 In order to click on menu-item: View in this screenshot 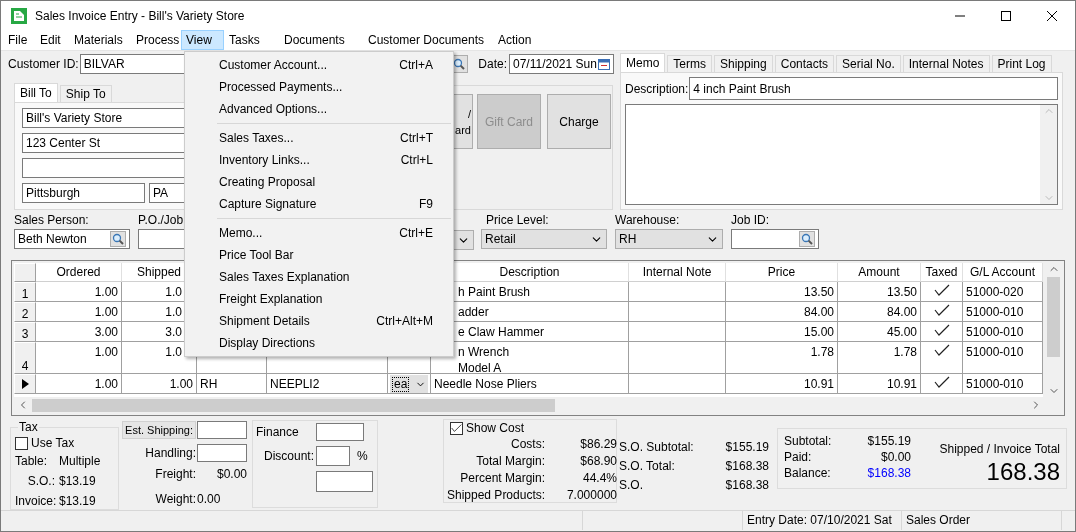, I will do `click(202, 40)`.